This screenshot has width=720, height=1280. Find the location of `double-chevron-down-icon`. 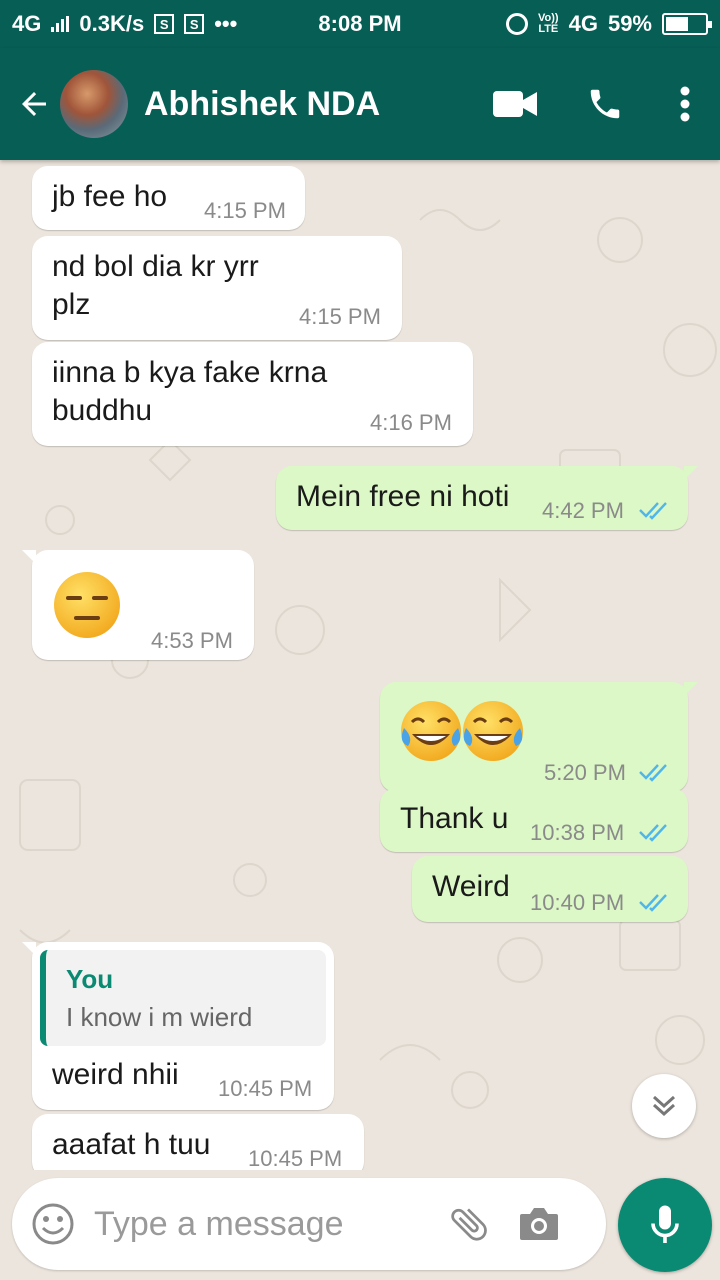

double-chevron-down-icon is located at coordinates (664, 1106).